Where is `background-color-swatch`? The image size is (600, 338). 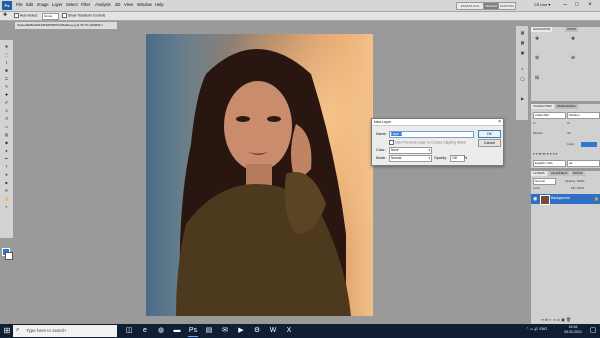
background-color-swatch is located at coordinates (9, 256).